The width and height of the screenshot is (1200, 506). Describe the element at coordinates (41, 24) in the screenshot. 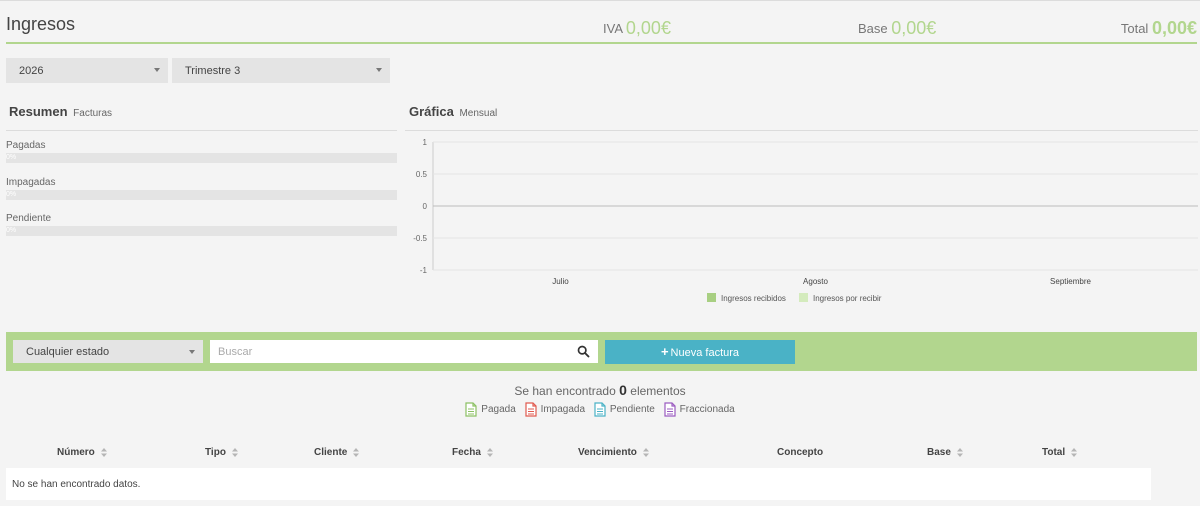

I see `page-title: Ingresos` at that location.